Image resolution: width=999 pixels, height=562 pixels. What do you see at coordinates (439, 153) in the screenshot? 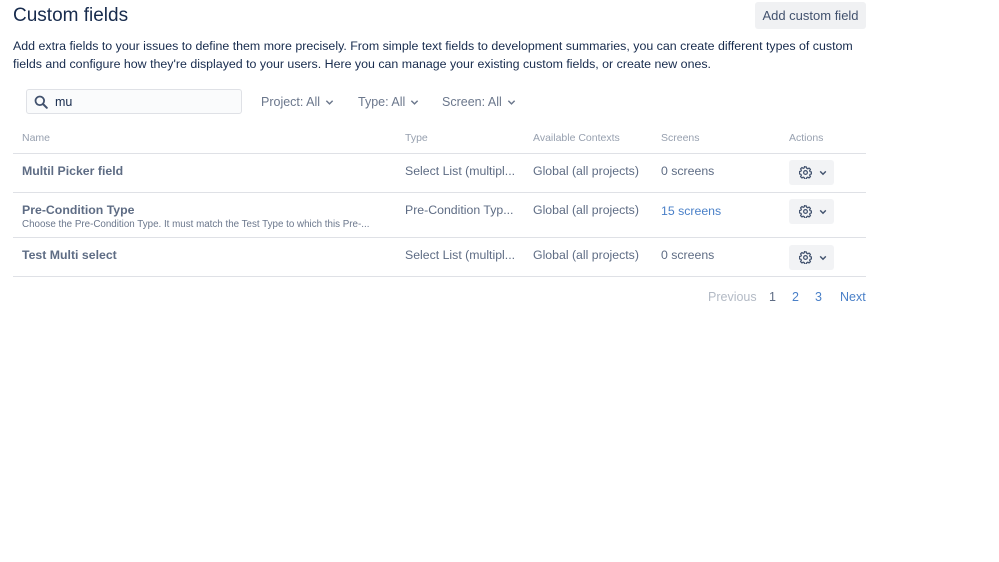
I see `table-divider` at bounding box center [439, 153].